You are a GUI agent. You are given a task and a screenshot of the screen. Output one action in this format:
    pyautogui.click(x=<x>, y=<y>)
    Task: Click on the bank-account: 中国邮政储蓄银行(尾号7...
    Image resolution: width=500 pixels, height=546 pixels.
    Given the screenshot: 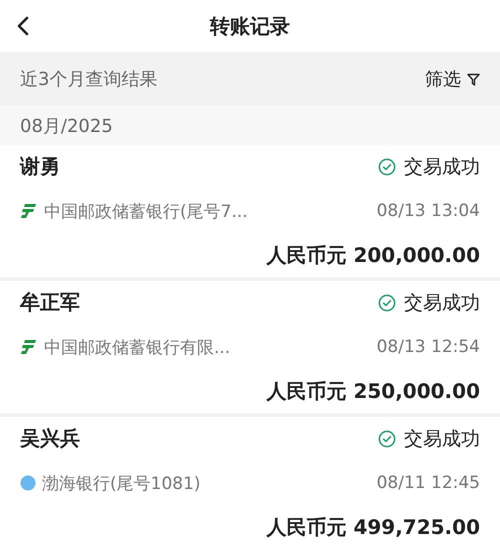 What is the action you would take?
    pyautogui.click(x=146, y=211)
    